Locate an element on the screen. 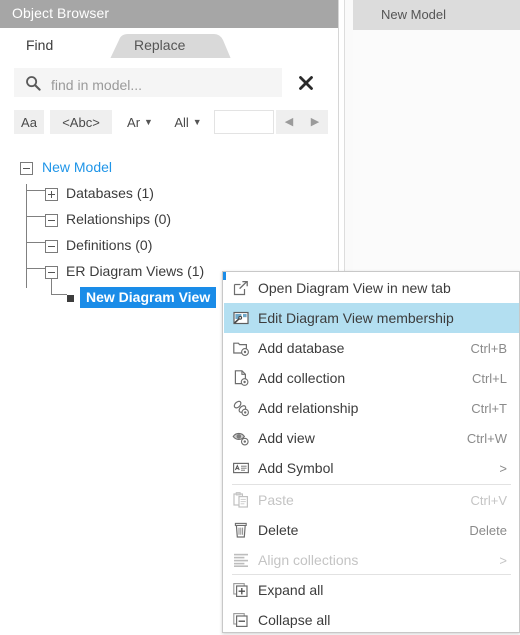  tree-toggle-er-diagram-views is located at coordinates (51, 272).